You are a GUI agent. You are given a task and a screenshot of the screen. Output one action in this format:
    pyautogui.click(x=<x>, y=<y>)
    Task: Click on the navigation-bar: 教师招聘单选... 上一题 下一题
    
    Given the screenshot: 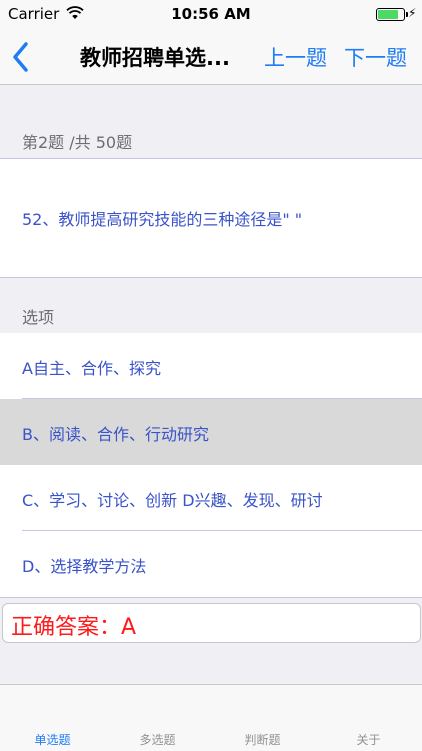 What is the action you would take?
    pyautogui.click(x=211, y=56)
    